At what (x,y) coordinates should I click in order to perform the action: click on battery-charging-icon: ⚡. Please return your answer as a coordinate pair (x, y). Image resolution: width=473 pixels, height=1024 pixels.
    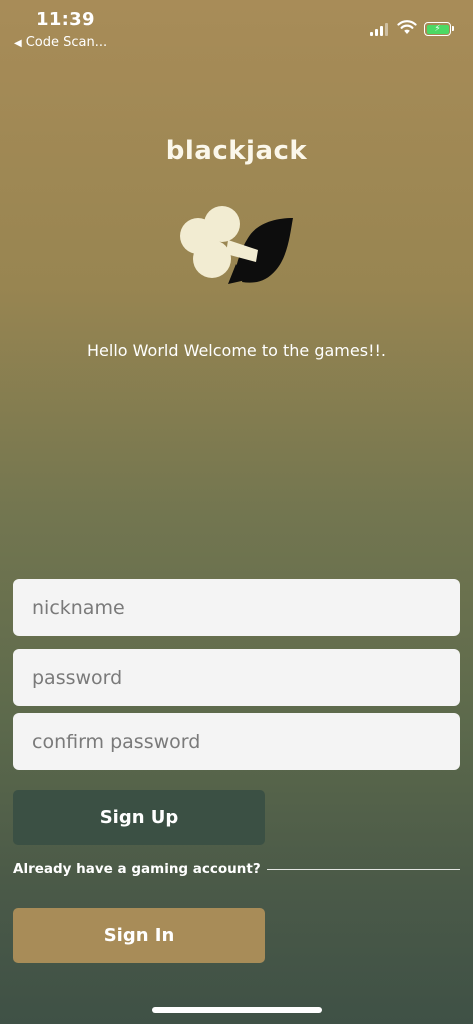
    Looking at the image, I should click on (437, 29).